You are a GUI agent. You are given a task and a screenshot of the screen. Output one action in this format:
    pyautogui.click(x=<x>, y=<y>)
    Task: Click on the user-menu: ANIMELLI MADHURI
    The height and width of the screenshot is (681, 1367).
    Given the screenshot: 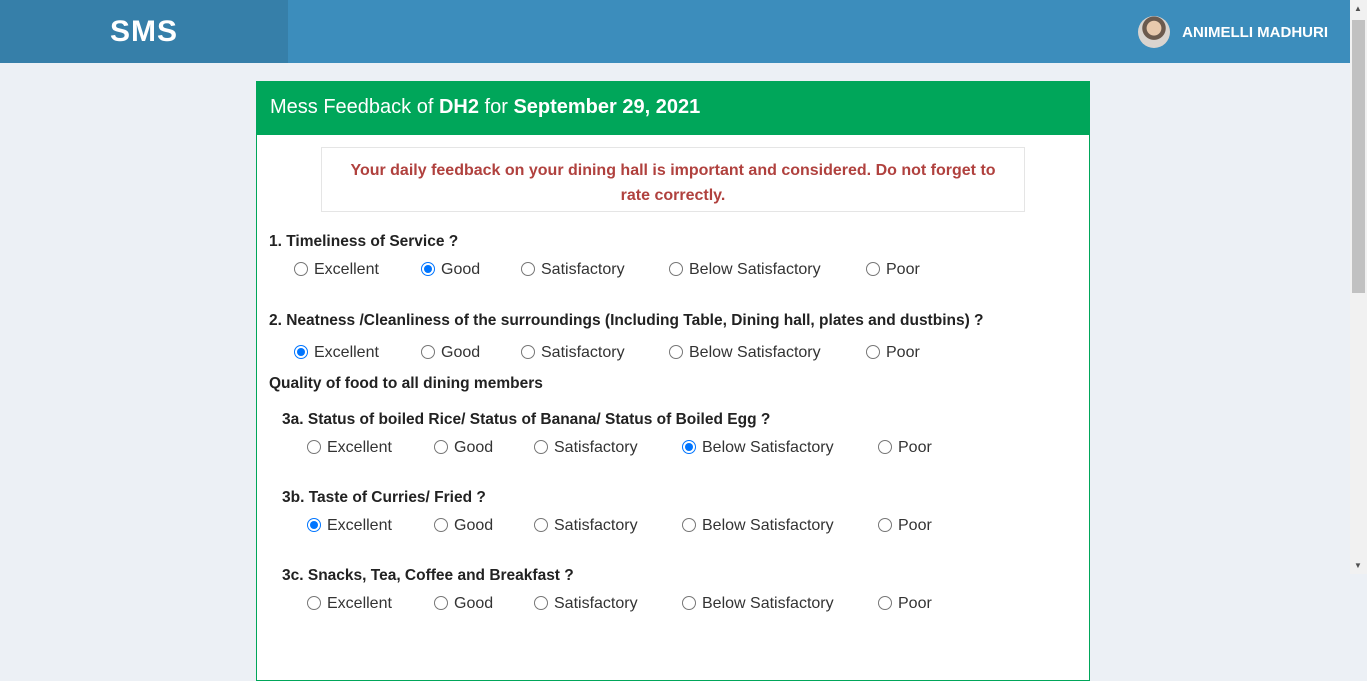 What is the action you would take?
    pyautogui.click(x=1233, y=32)
    